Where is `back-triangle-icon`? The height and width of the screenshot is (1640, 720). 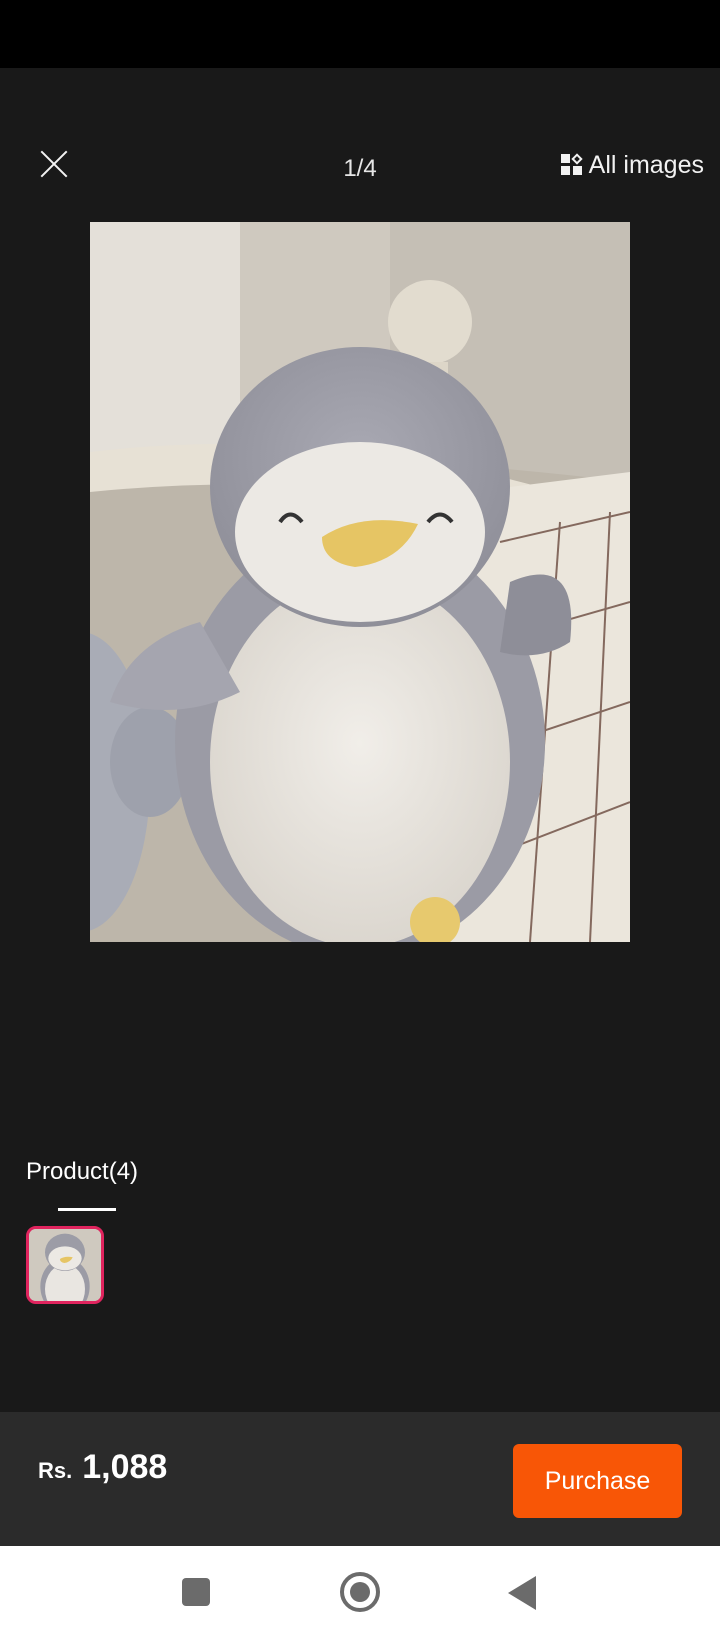
back-triangle-icon is located at coordinates (522, 1593).